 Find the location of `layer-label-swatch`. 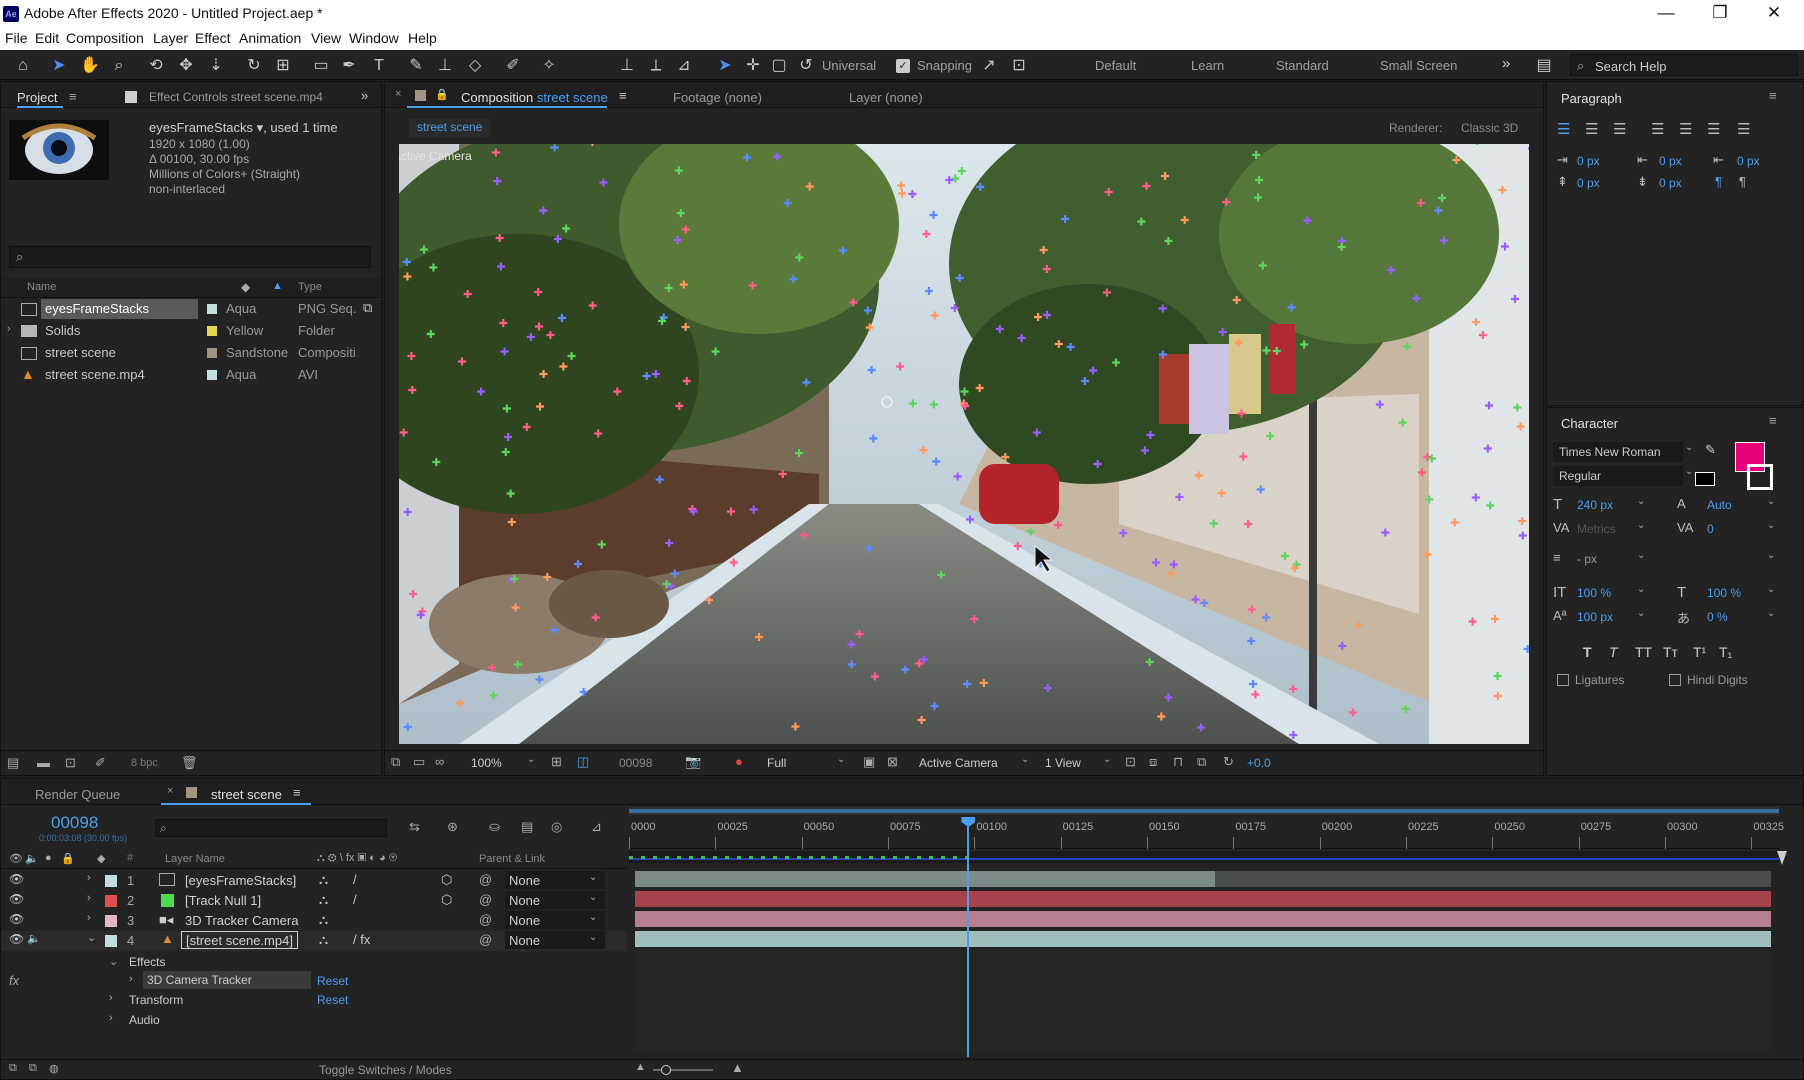

layer-label-swatch is located at coordinates (111, 921).